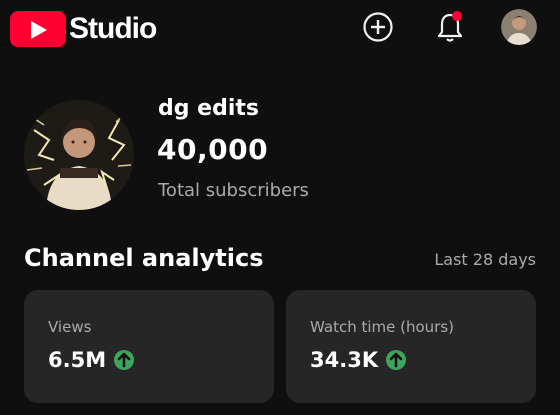 The image size is (560, 415). I want to click on notification-dot-icon, so click(457, 16).